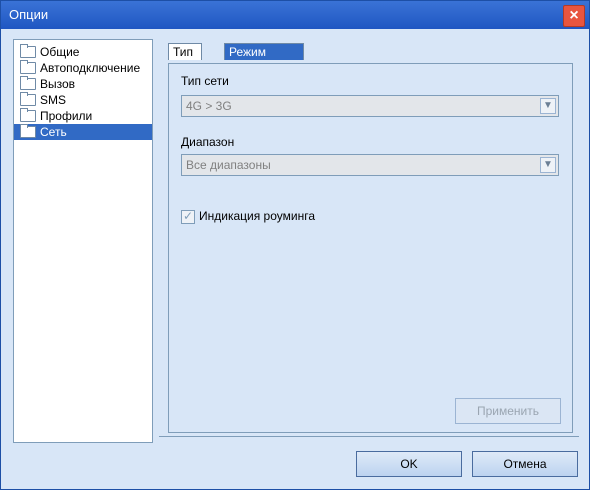 The image size is (590, 490). I want to click on sidebar-item-autoconnect: Автоподключение, so click(83, 68).